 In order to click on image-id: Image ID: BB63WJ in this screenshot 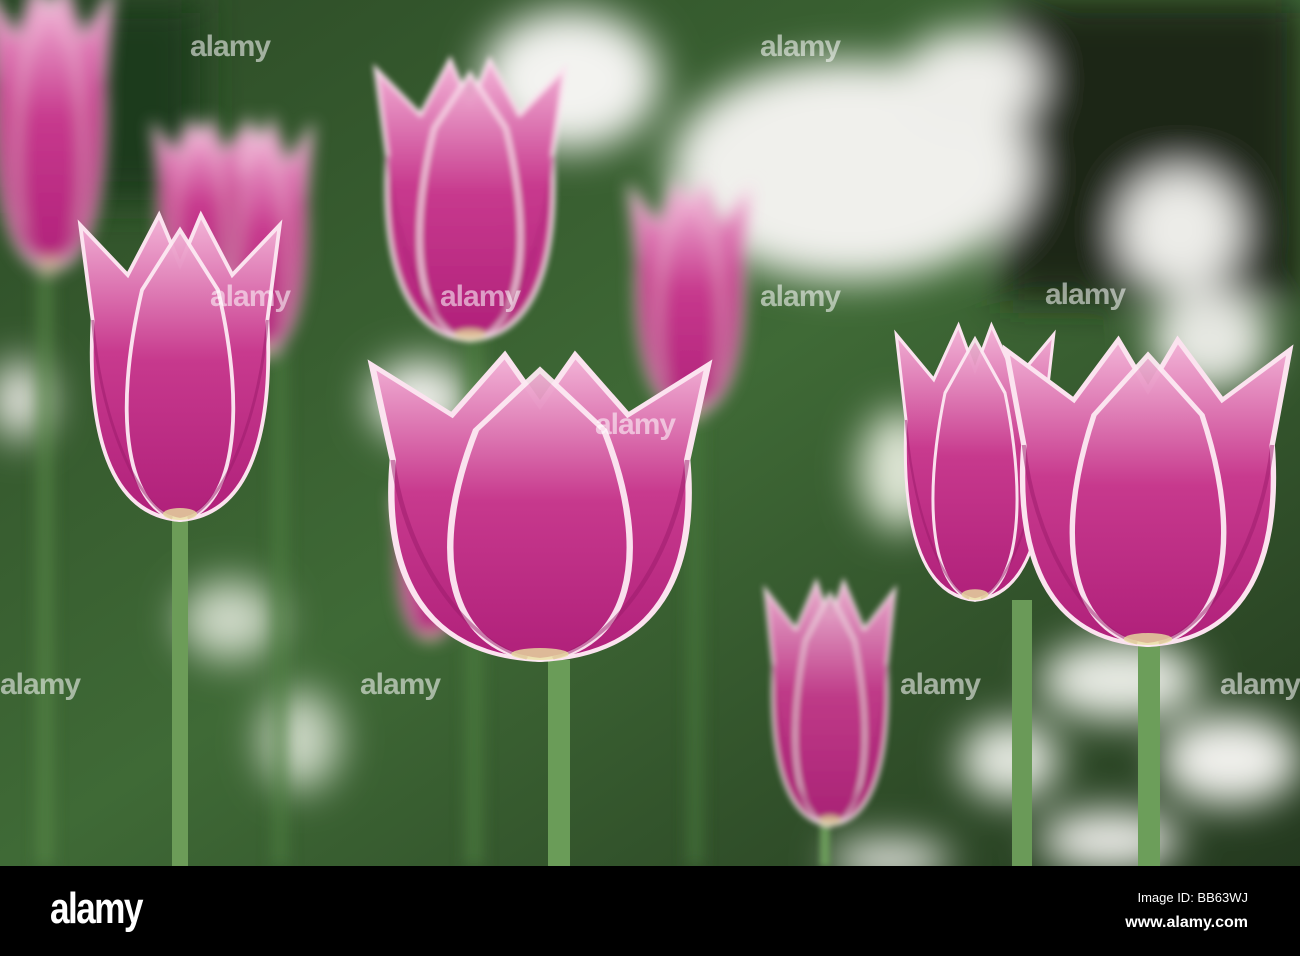, I will do `click(1192, 897)`.